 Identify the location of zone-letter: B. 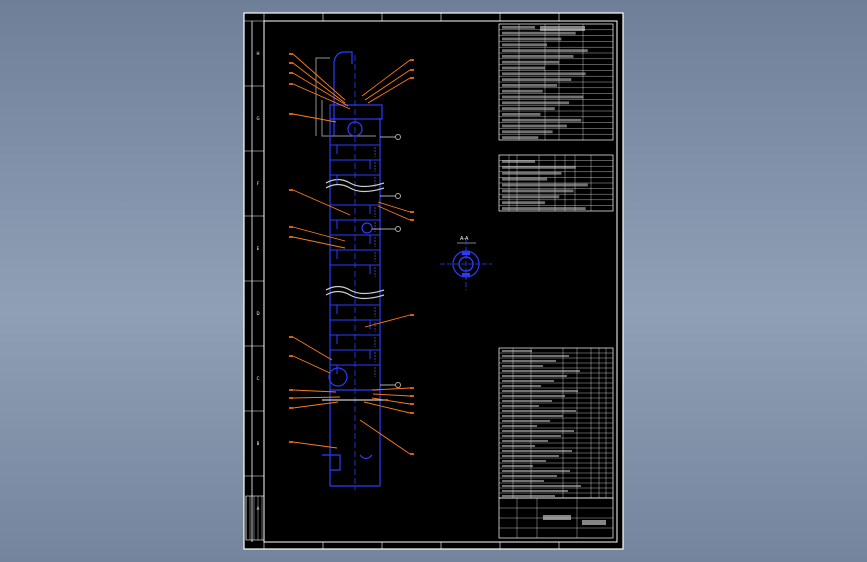
(258, 443).